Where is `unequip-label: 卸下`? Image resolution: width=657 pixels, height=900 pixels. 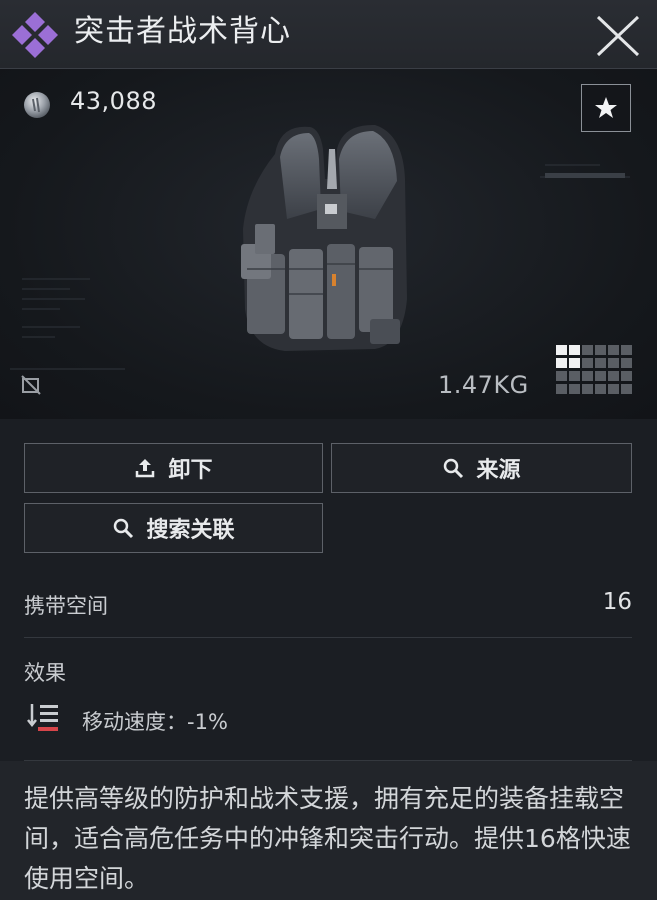
unequip-label: 卸下 is located at coordinates (190, 470).